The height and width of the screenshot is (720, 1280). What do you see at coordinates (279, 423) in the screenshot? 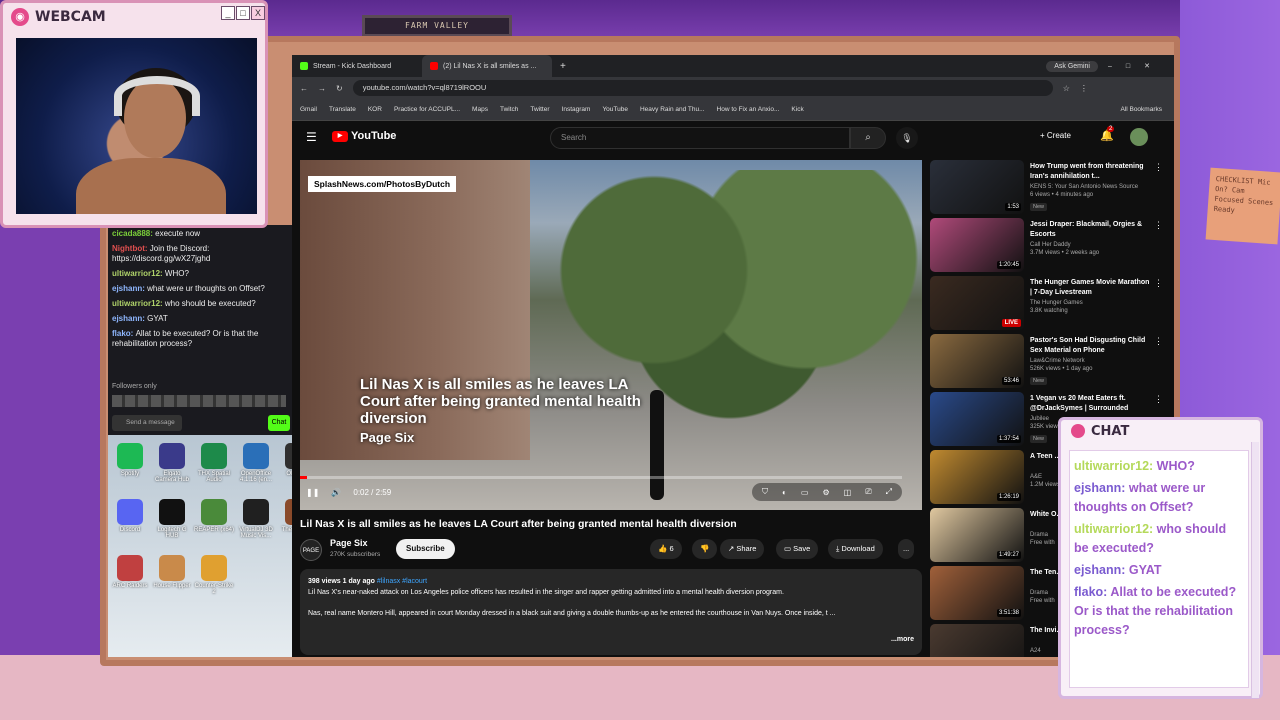
I see `chat-send-button: Chat` at bounding box center [279, 423].